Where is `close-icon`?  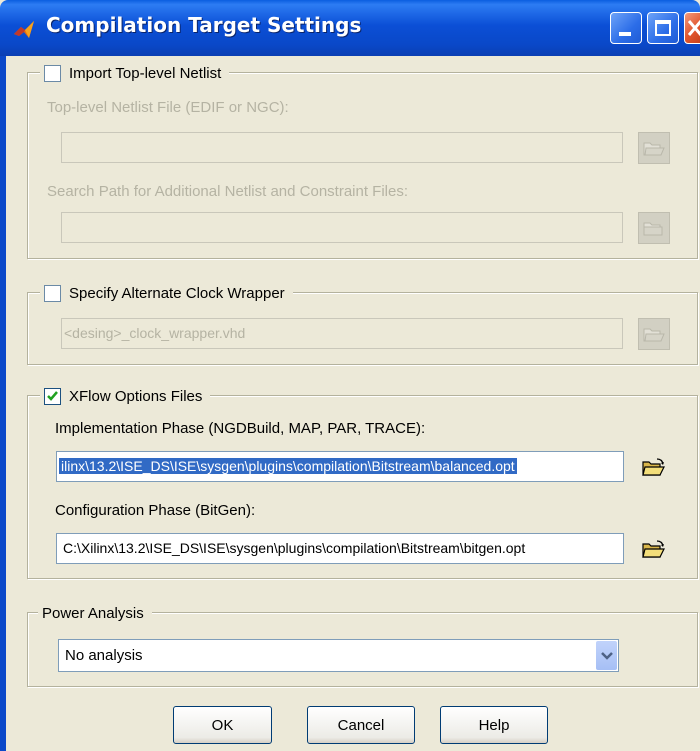
close-icon is located at coordinates (693, 28).